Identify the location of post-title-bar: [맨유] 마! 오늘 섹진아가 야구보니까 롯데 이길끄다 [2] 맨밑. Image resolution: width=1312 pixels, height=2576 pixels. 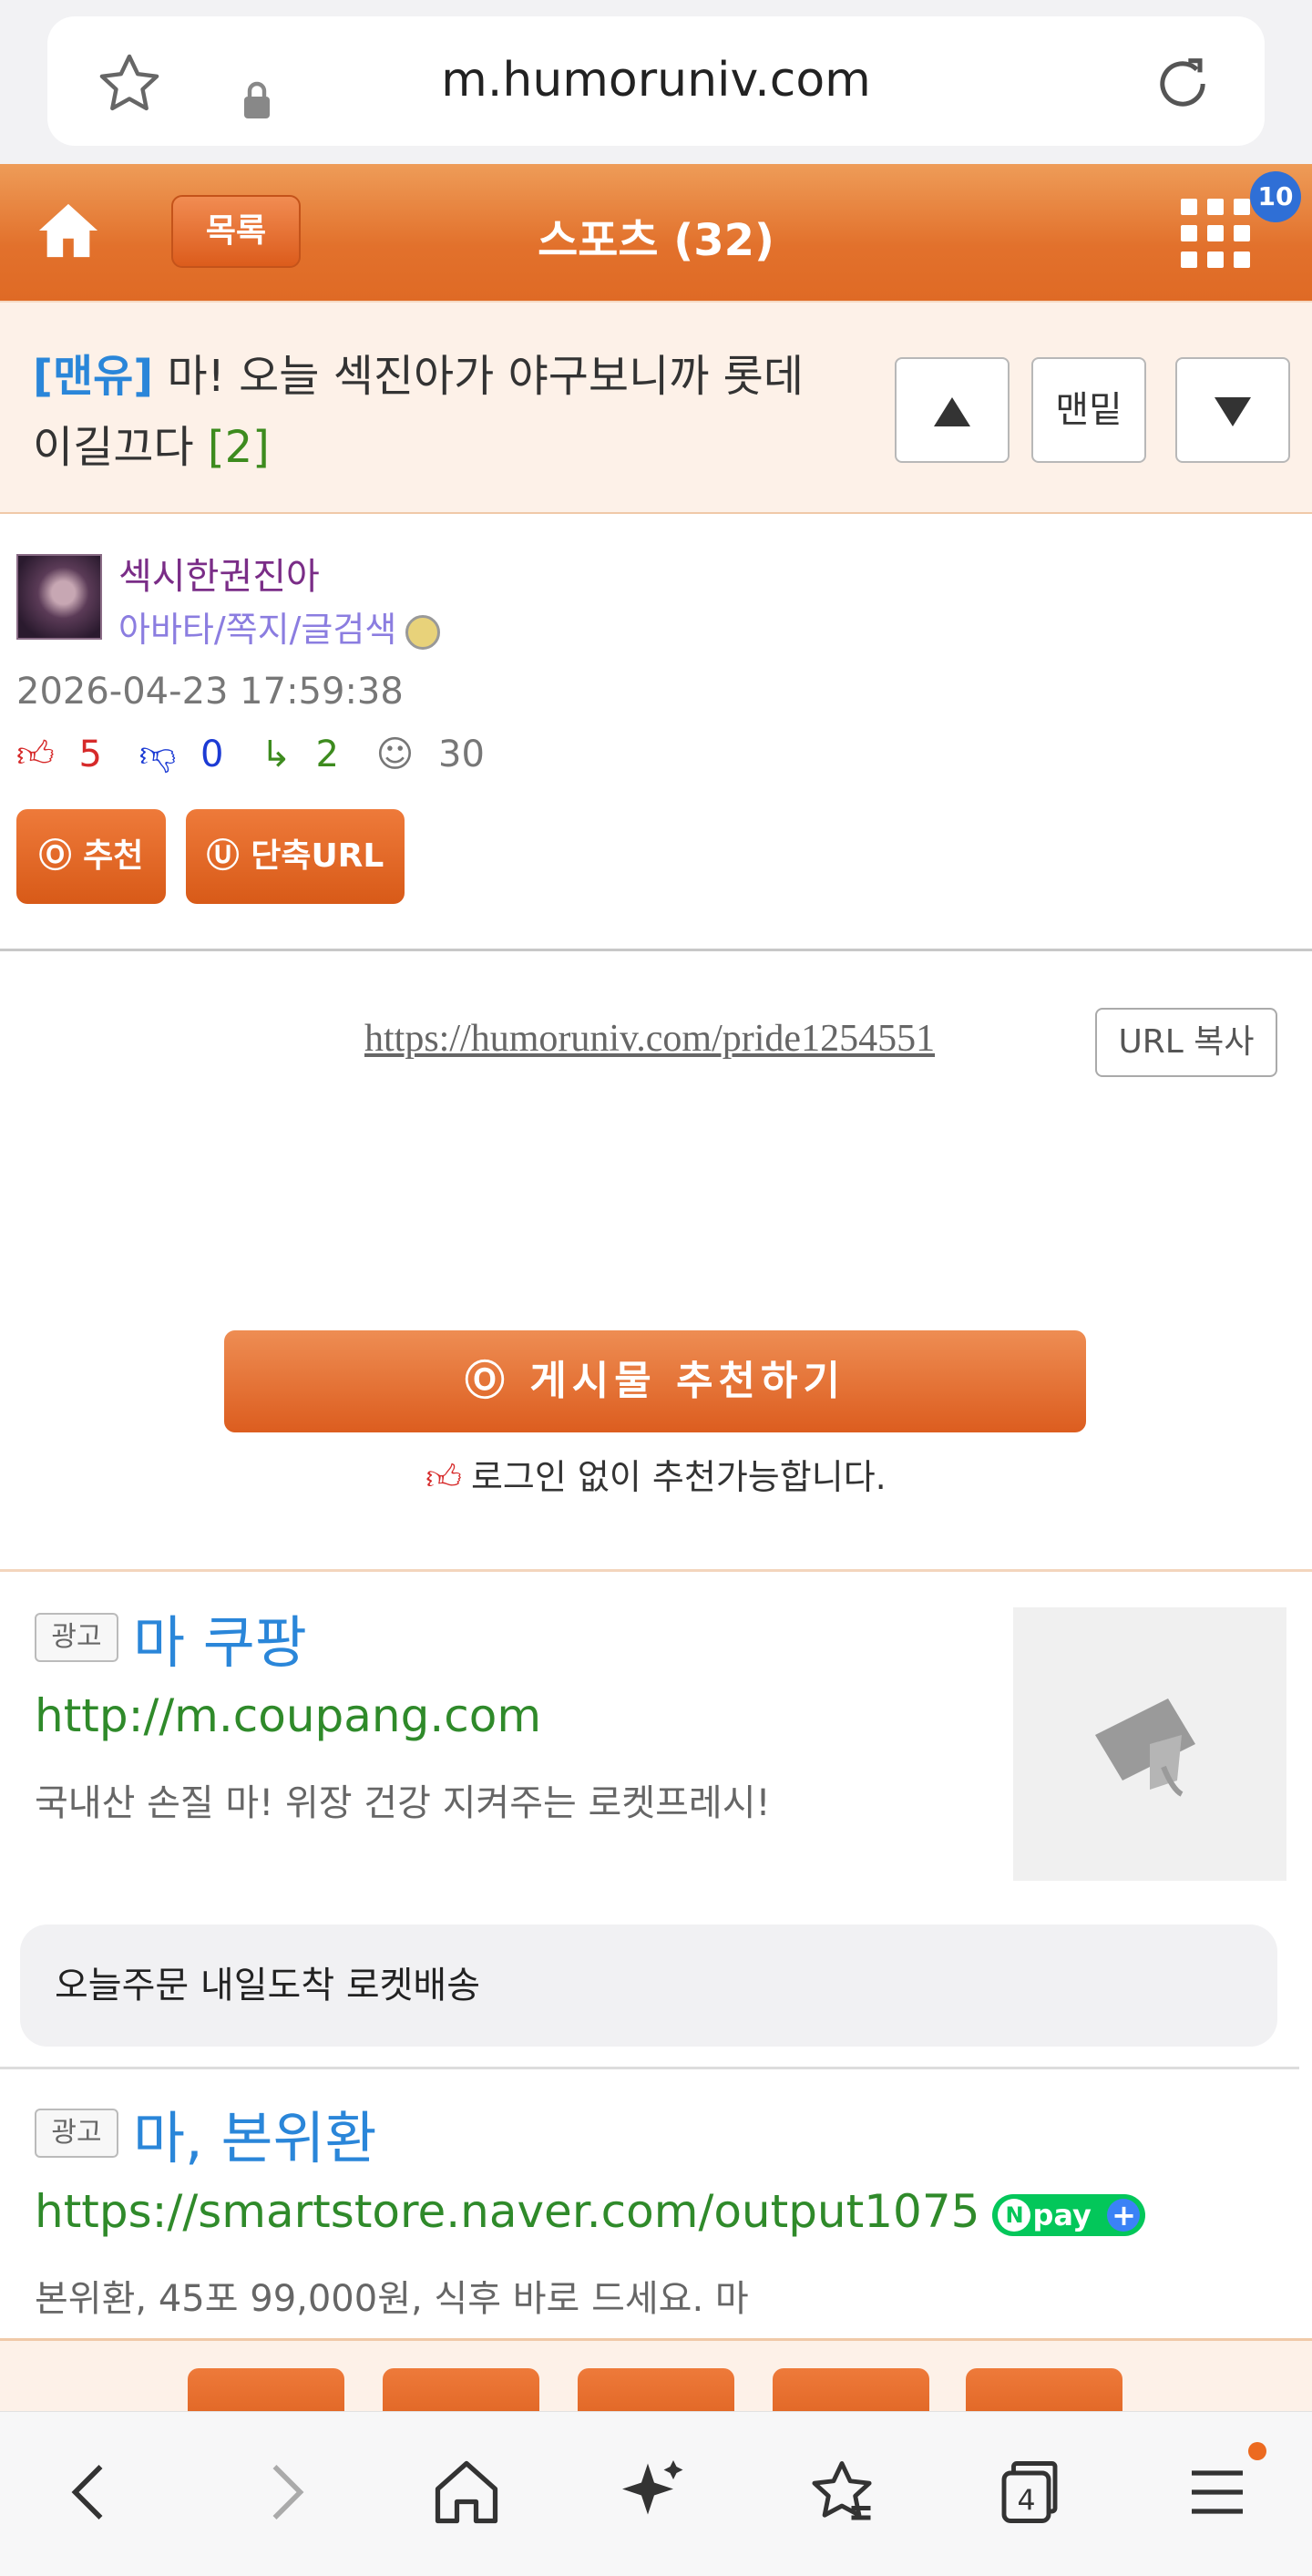
(656, 408).